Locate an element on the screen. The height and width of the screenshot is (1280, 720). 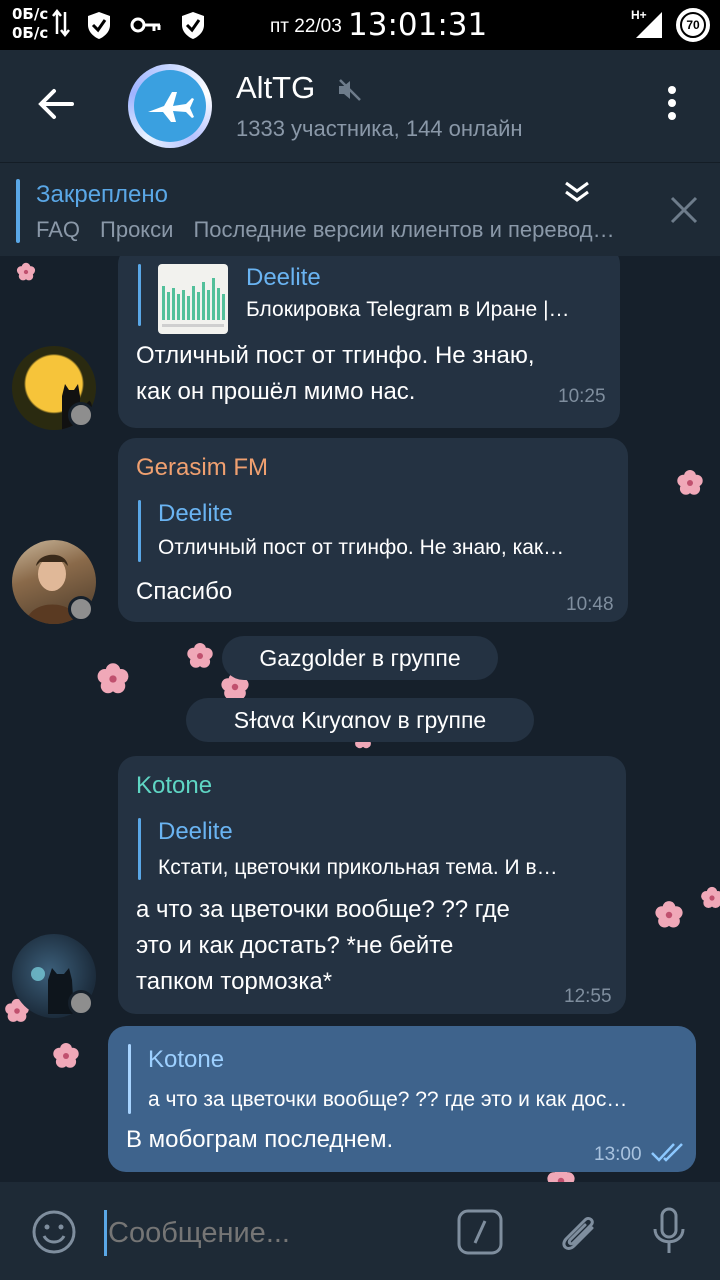
text-cursor is located at coordinates (105, 1233).